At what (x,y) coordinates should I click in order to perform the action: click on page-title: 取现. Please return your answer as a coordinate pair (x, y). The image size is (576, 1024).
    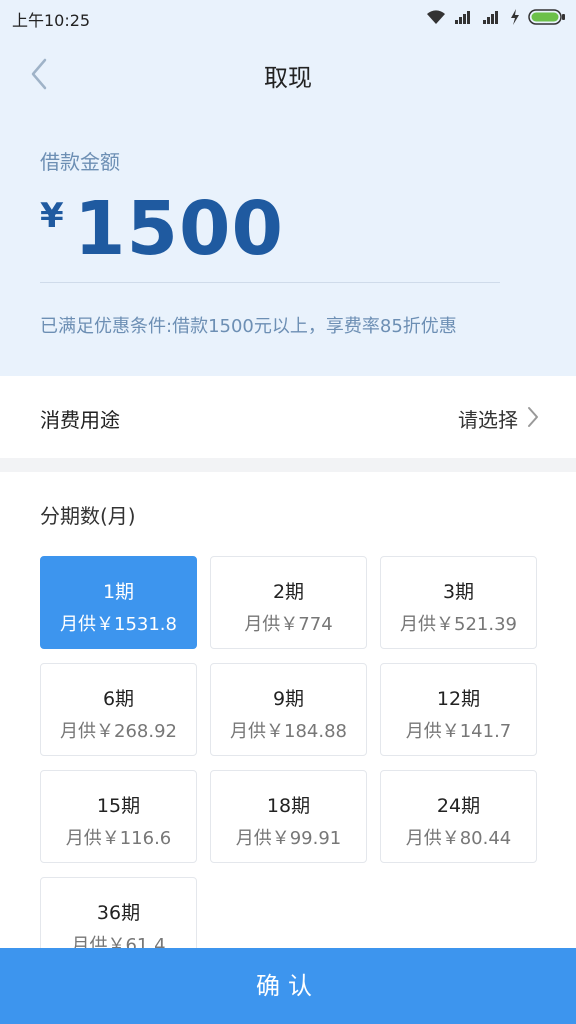
    Looking at the image, I should click on (288, 78).